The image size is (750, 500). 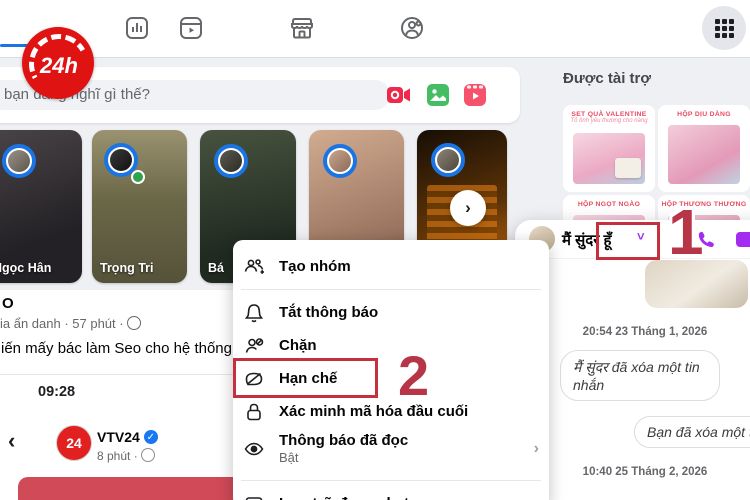 What do you see at coordinates (704, 154) in the screenshot?
I see `product-image` at bounding box center [704, 154].